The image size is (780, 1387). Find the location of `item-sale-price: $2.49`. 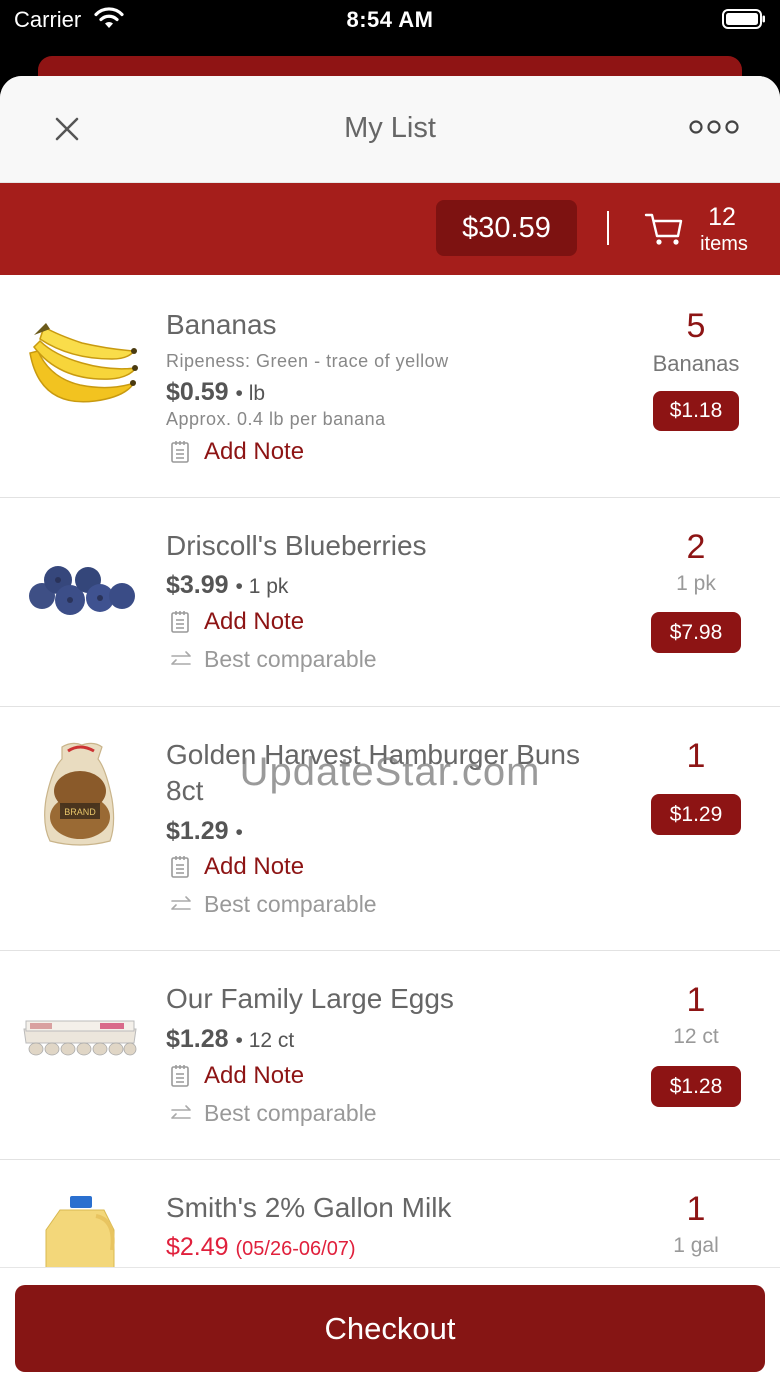

item-sale-price: $2.49 is located at coordinates (197, 1247).